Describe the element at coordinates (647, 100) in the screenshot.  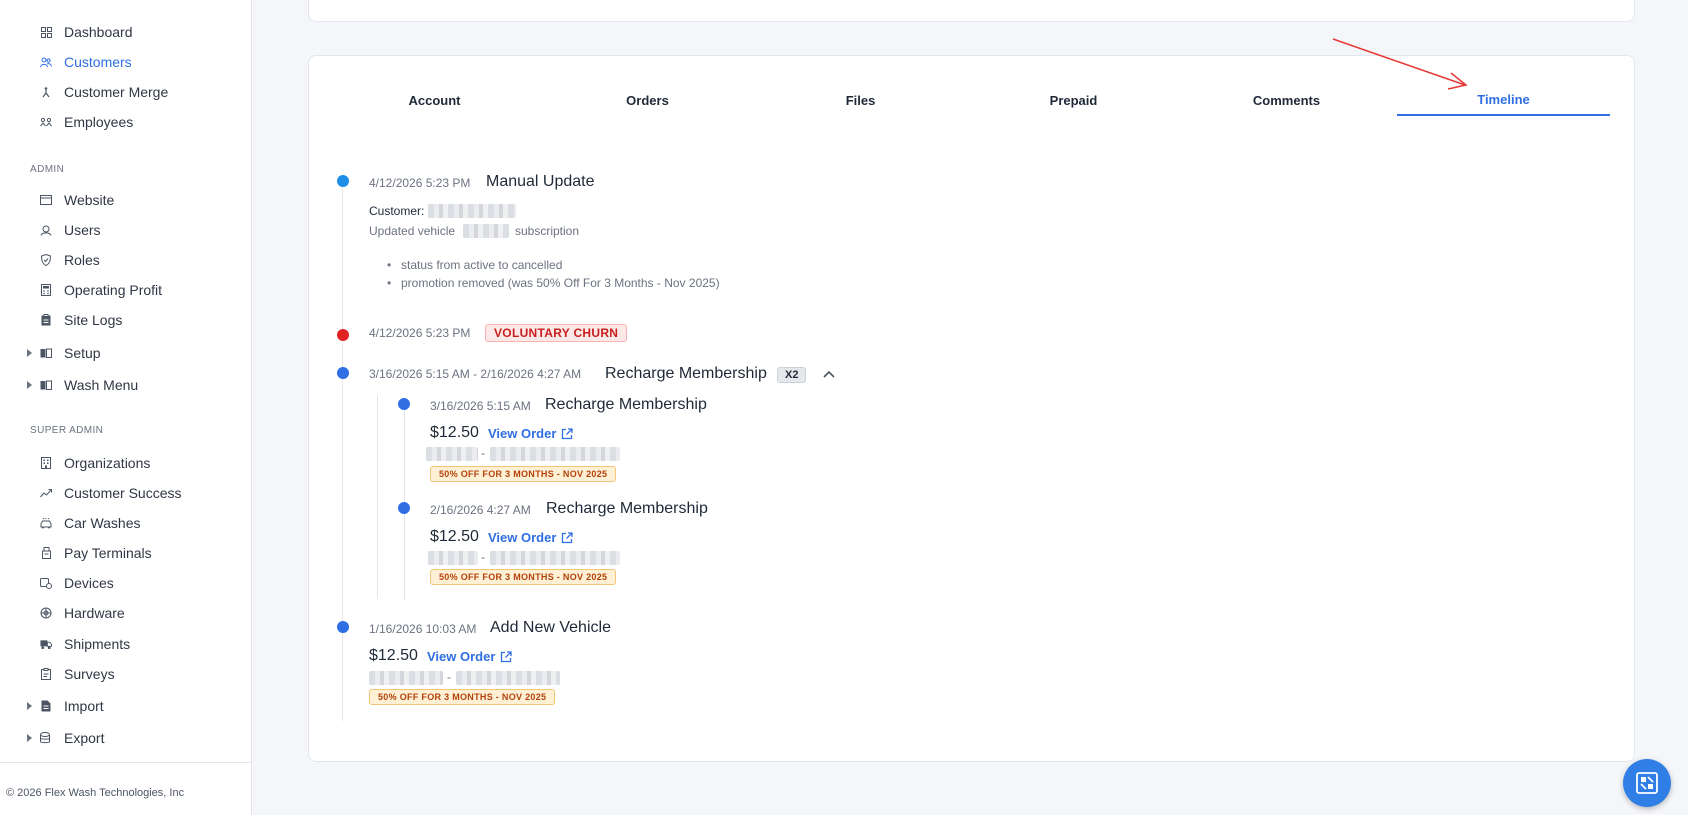
I see `tab-orders: Orders` at that location.